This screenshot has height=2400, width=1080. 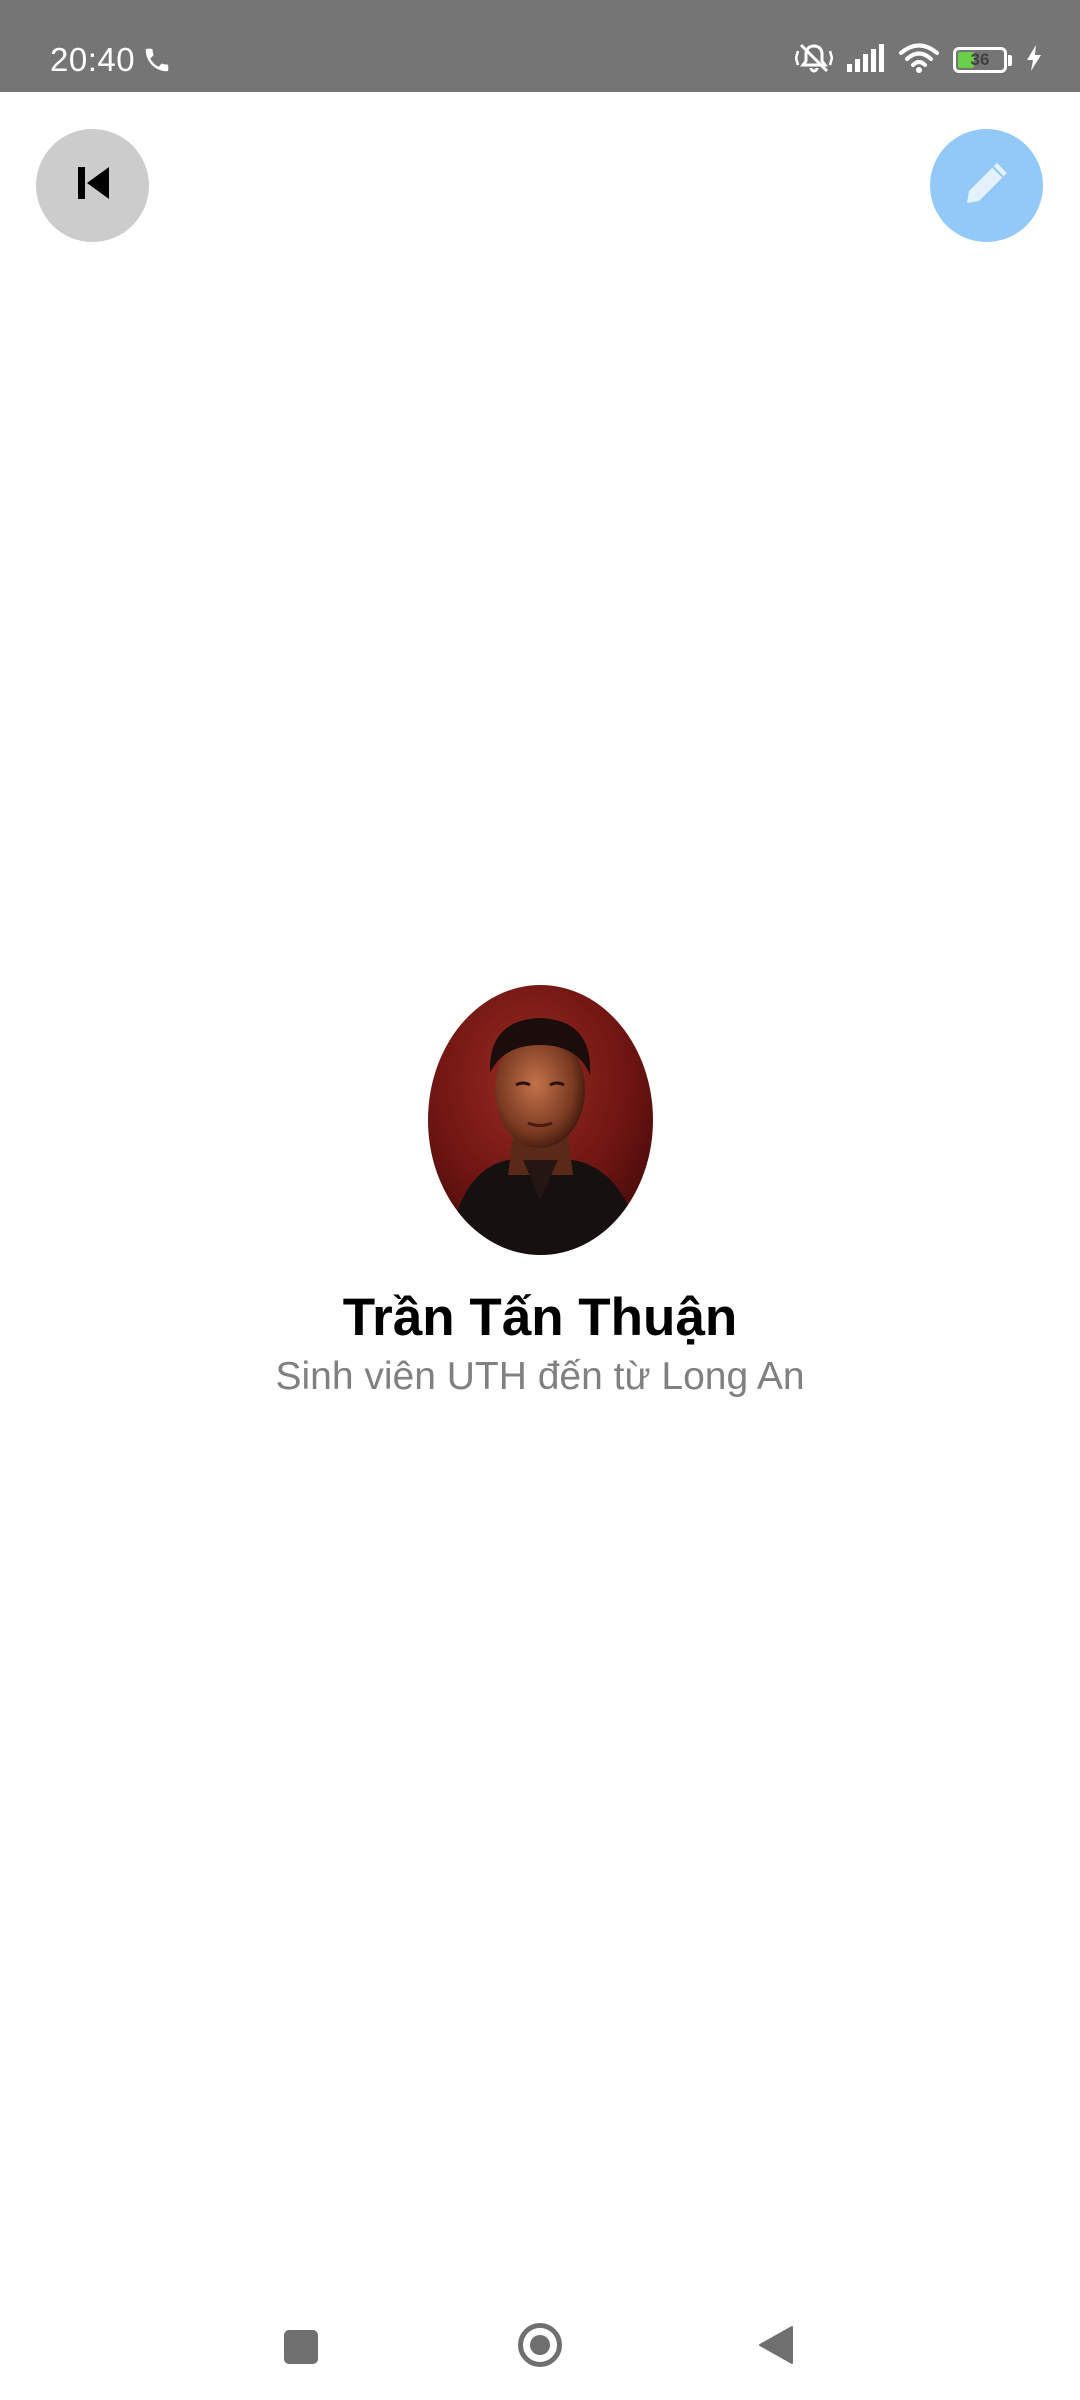 I want to click on battery-icon: 36, so click(x=980, y=60).